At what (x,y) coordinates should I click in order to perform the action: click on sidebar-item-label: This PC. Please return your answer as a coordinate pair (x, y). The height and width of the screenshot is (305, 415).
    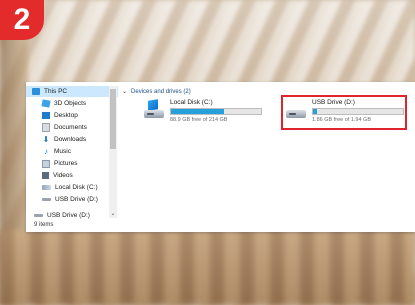
    Looking at the image, I should click on (56, 91).